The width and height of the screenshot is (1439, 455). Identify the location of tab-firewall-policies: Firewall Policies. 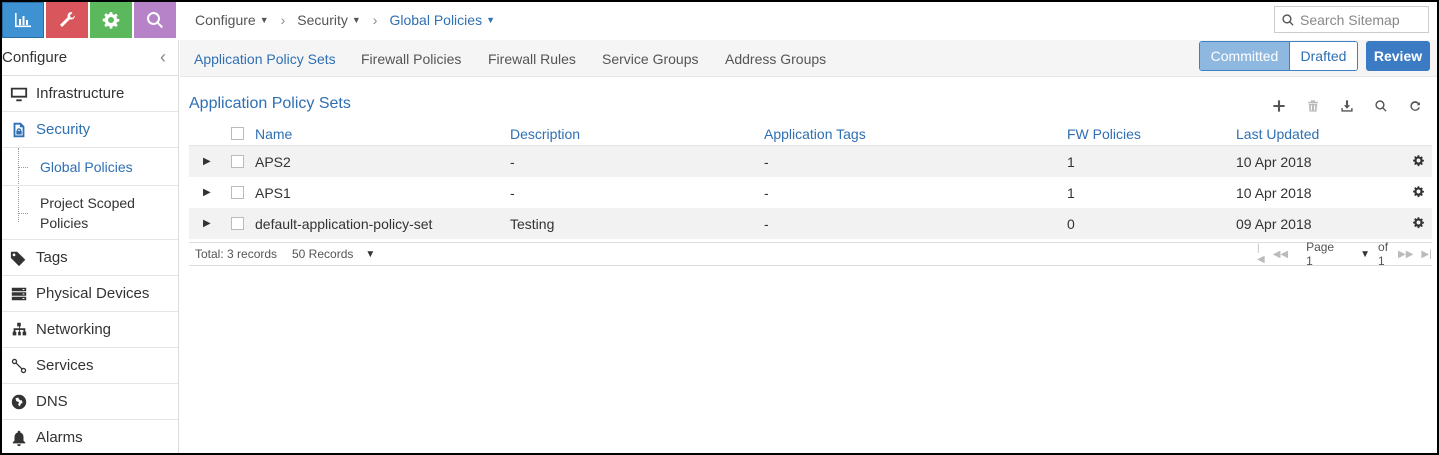
(411, 59).